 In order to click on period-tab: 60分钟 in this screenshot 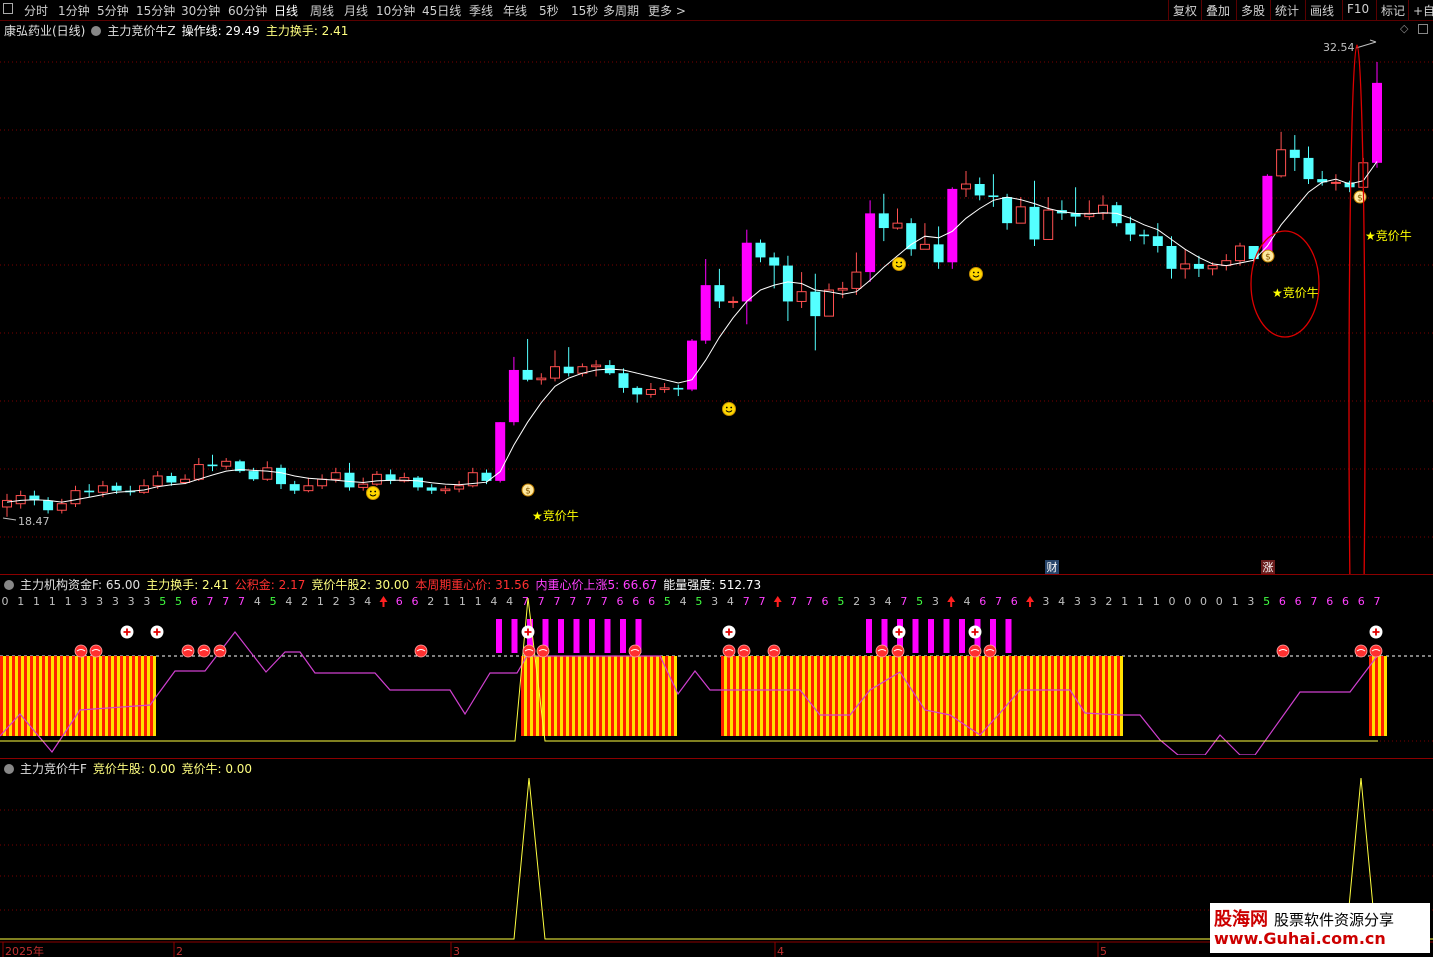, I will do `click(247, 10)`.